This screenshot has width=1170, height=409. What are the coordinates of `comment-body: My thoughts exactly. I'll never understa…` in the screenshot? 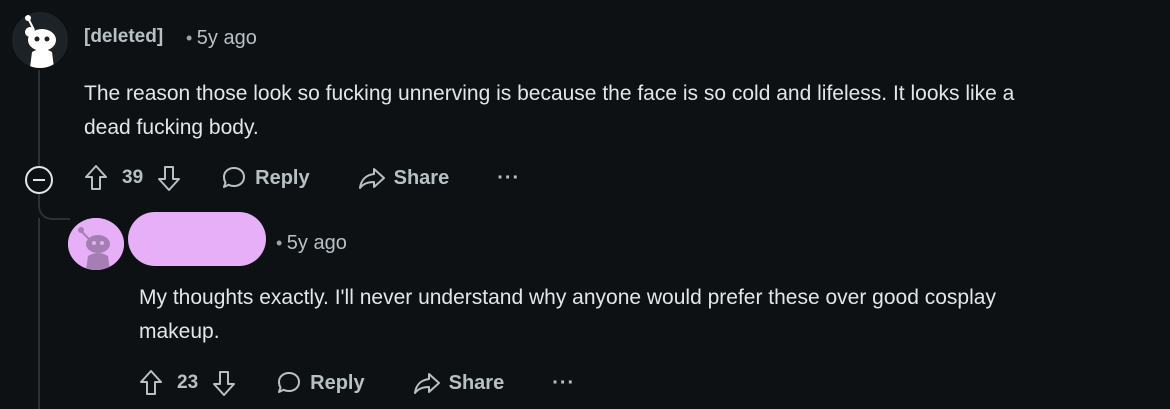 It's located at (649, 315).